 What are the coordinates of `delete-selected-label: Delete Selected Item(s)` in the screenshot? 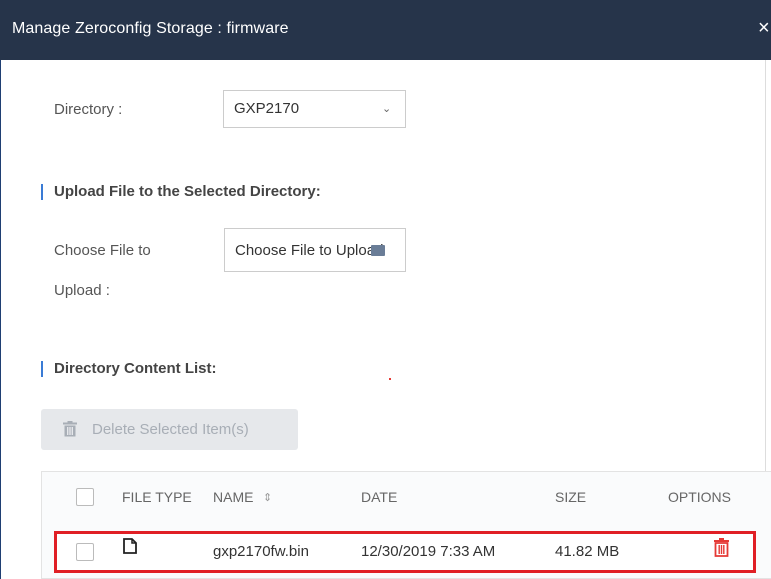 It's located at (170, 429).